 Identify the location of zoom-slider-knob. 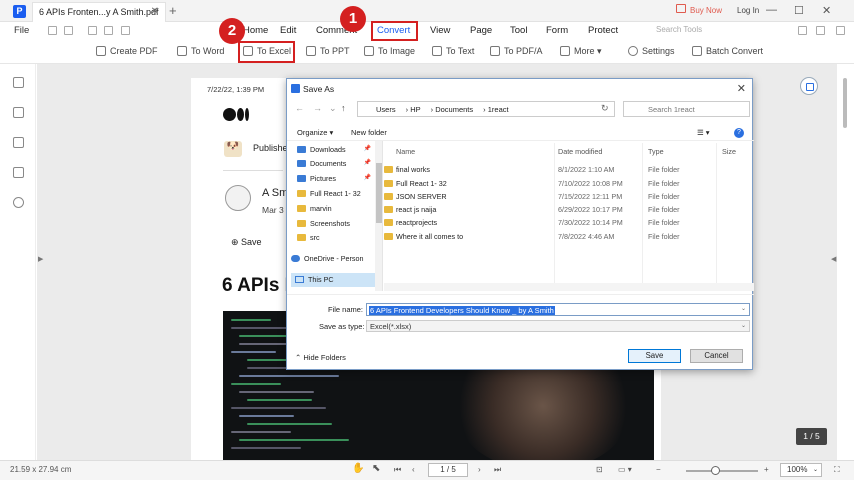
(715, 470).